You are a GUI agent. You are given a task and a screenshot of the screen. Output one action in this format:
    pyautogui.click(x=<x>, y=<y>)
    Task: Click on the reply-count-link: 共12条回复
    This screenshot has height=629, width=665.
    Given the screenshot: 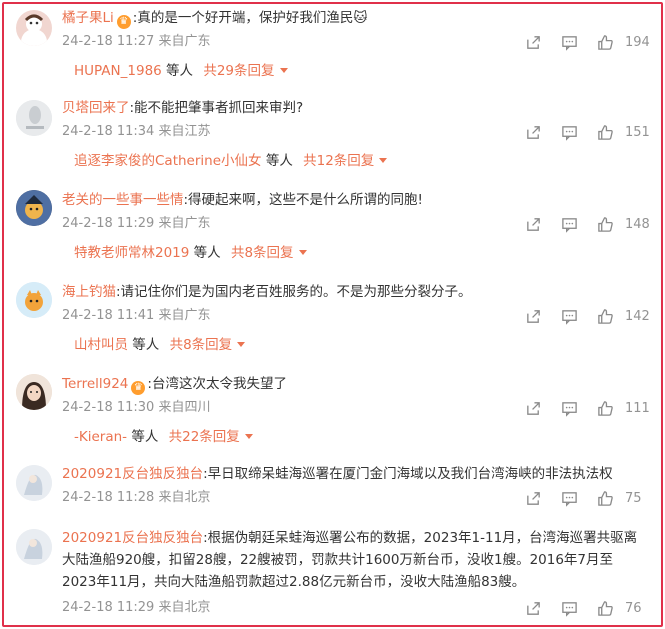 What is the action you would take?
    pyautogui.click(x=338, y=161)
    